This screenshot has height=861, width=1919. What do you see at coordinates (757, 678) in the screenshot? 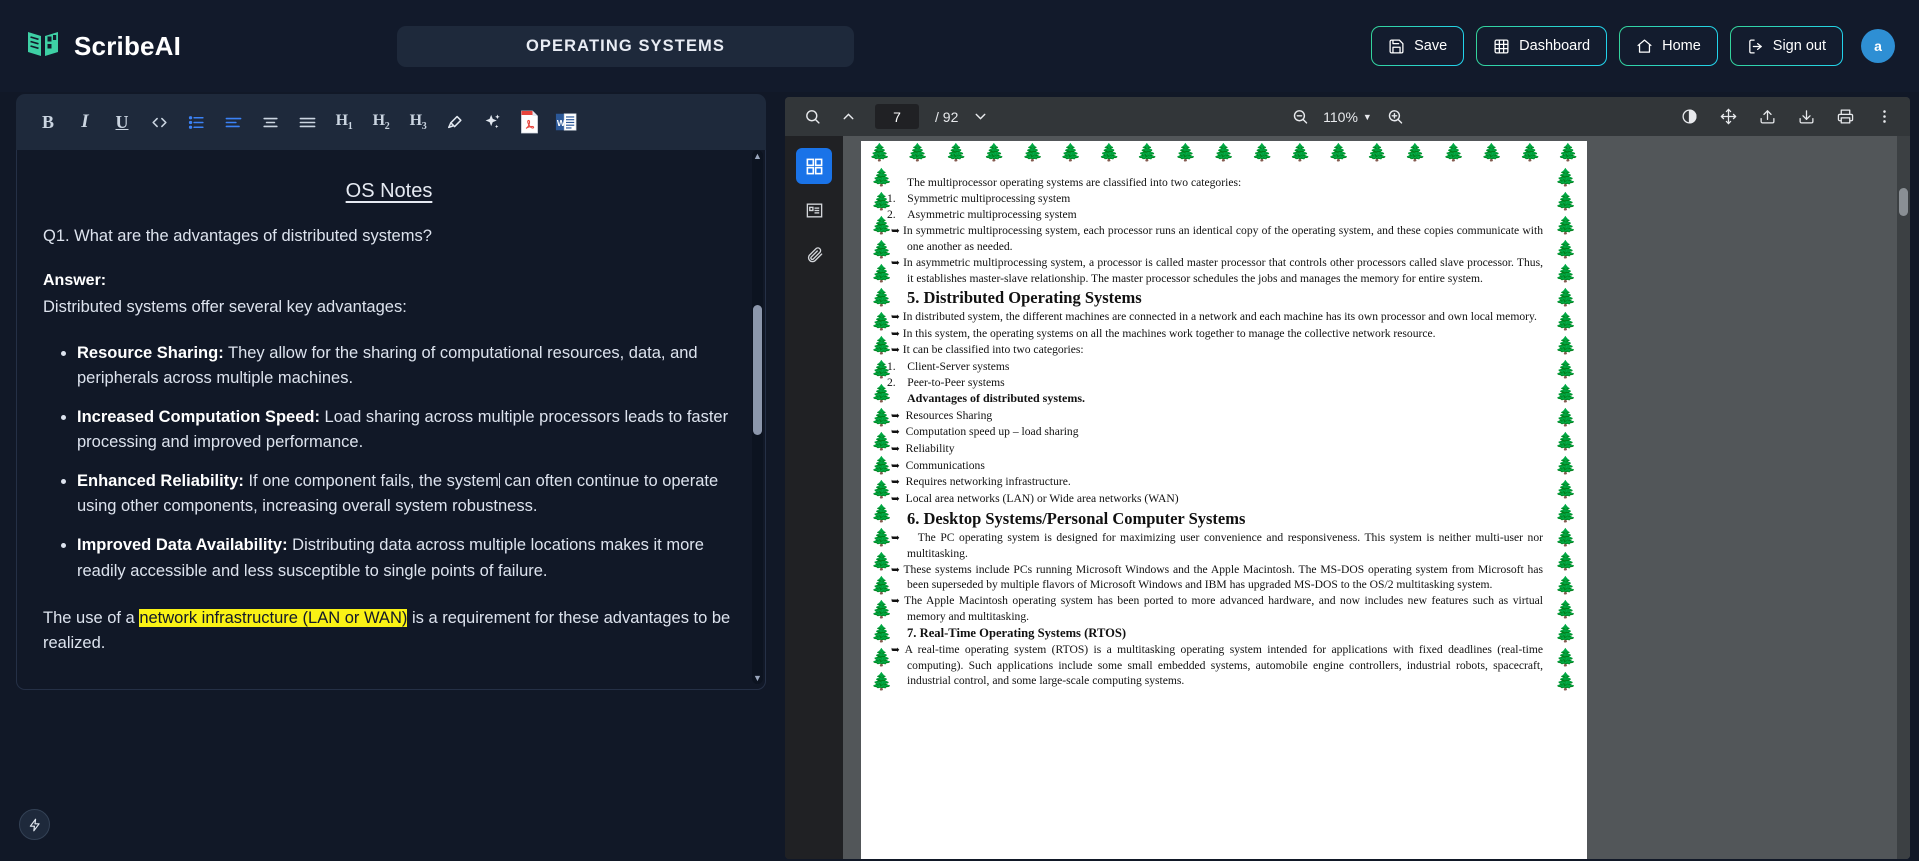
I see `scroll-down-icon: ▼` at bounding box center [757, 678].